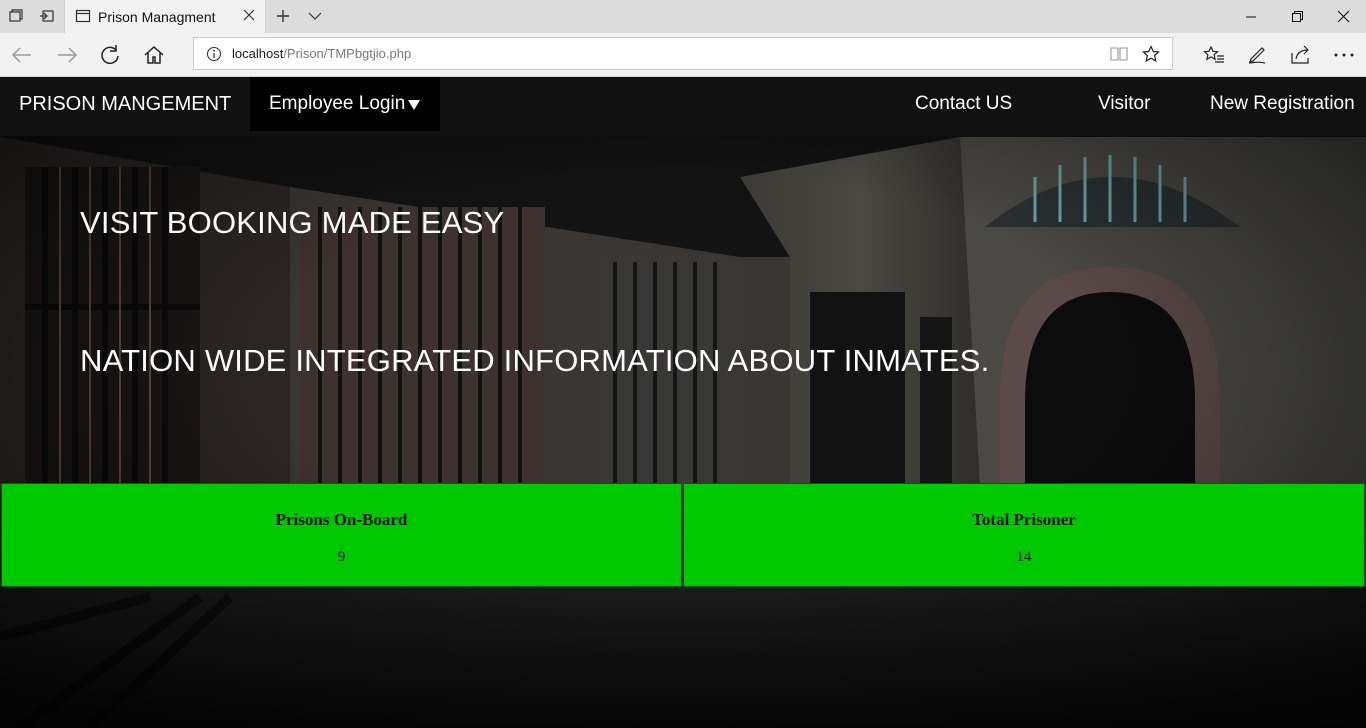 This screenshot has width=1366, height=728. I want to click on minimize-button, so click(1251, 16).